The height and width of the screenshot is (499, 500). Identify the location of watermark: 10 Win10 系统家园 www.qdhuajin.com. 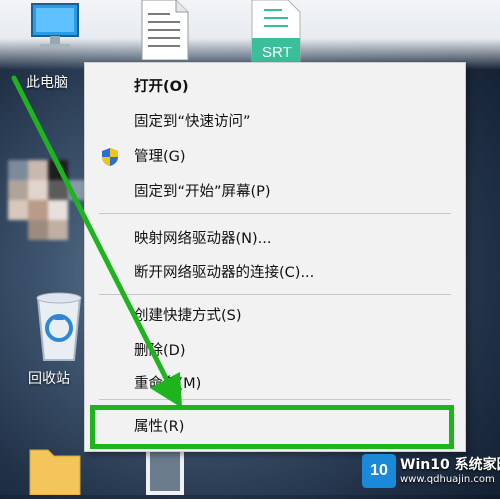
(429, 472).